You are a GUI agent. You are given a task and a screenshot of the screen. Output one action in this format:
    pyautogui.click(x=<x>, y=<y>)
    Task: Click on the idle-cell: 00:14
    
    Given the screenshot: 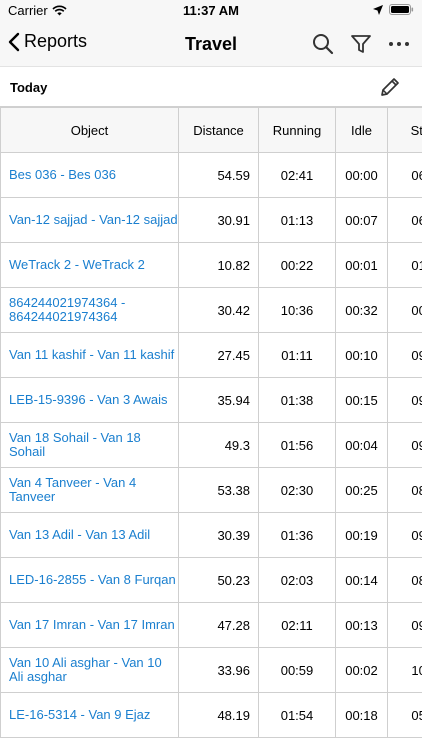 What is the action you would take?
    pyautogui.click(x=361, y=580)
    